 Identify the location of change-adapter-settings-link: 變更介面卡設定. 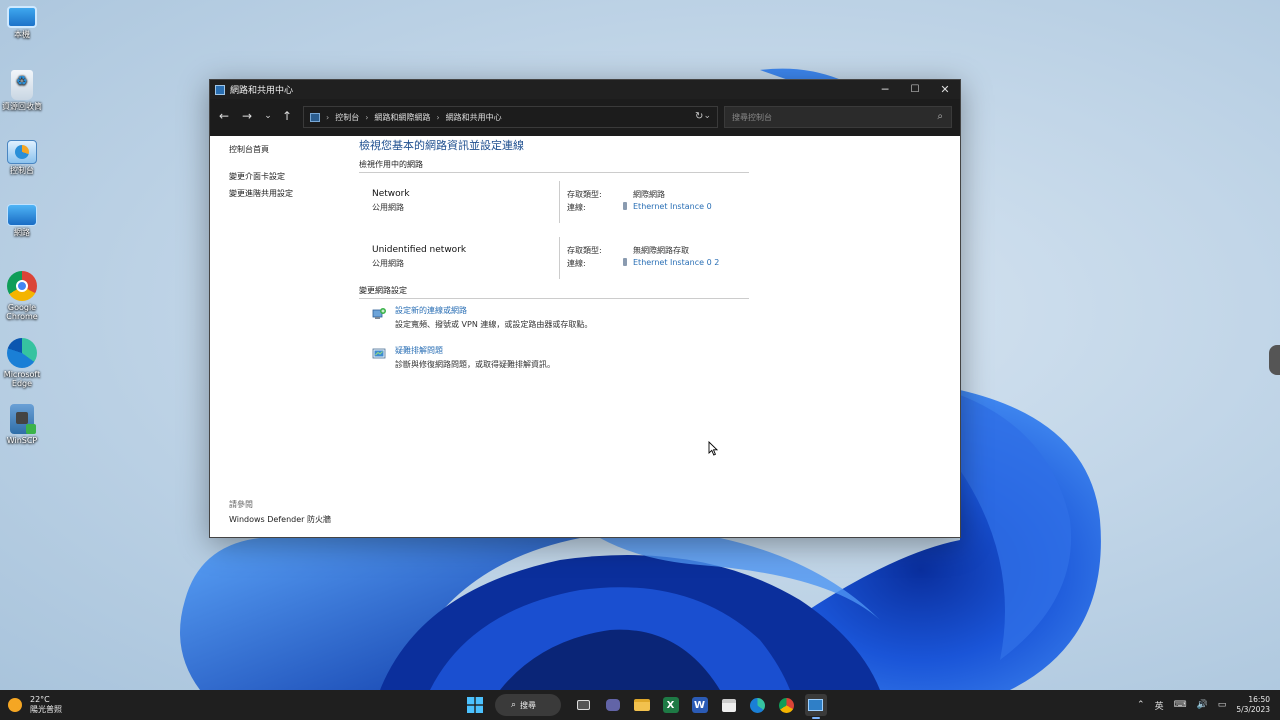
(289, 176).